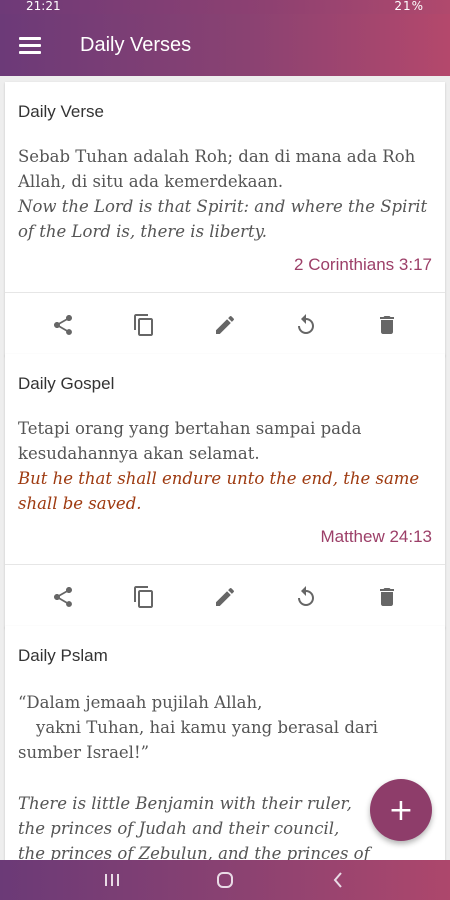  I want to click on add-verse-button: +, so click(401, 810).